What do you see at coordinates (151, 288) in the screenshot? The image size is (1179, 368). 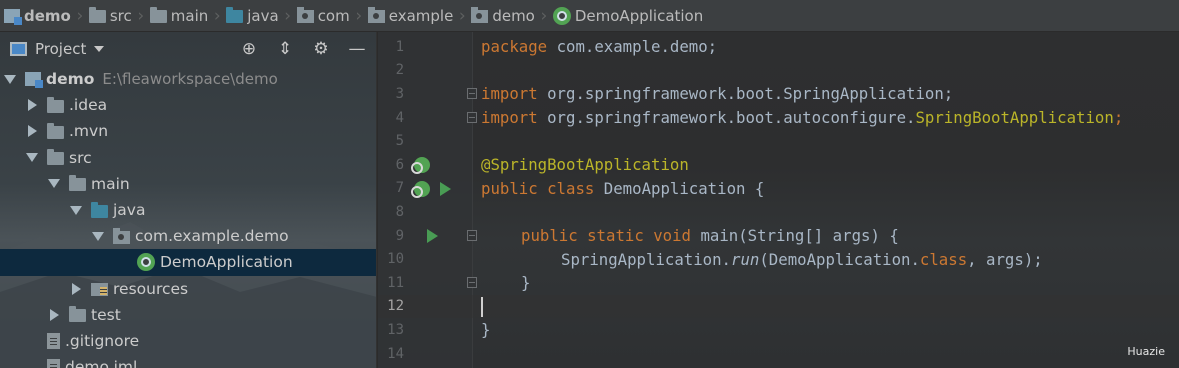 I see `tree-item-label: resources` at bounding box center [151, 288].